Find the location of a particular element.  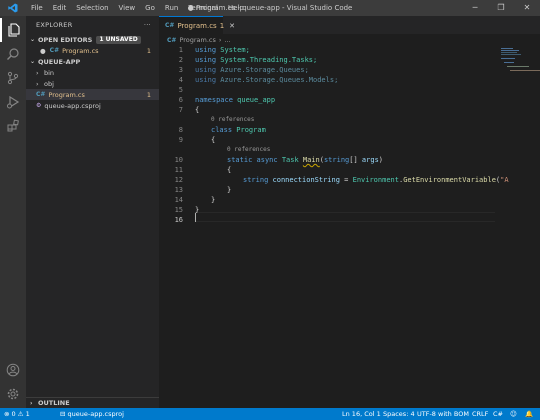

chevron-right-icon: › is located at coordinates (37, 72).